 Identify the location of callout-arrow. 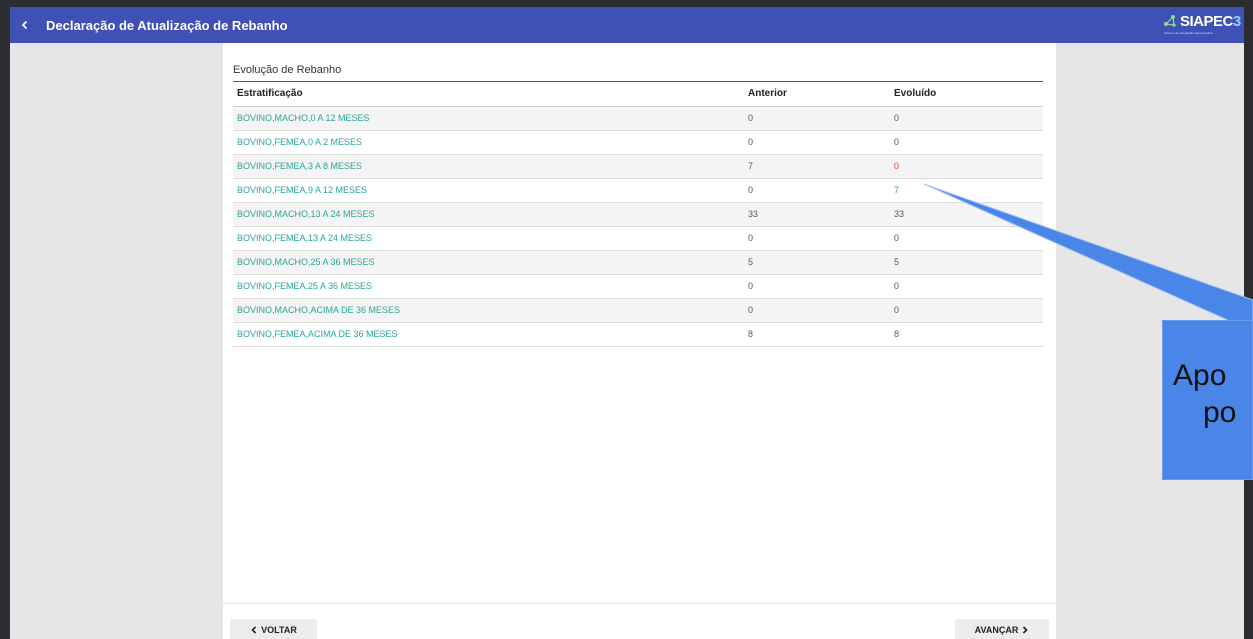
(1088, 253).